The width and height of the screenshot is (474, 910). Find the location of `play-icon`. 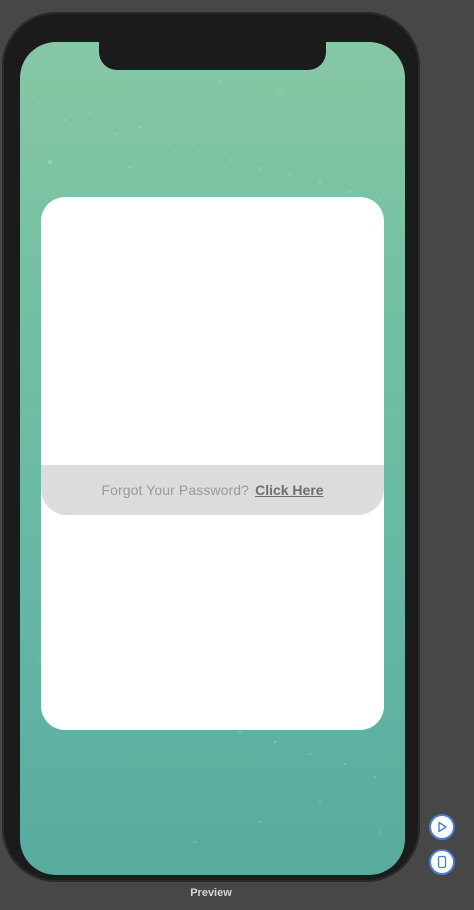

play-icon is located at coordinates (442, 827).